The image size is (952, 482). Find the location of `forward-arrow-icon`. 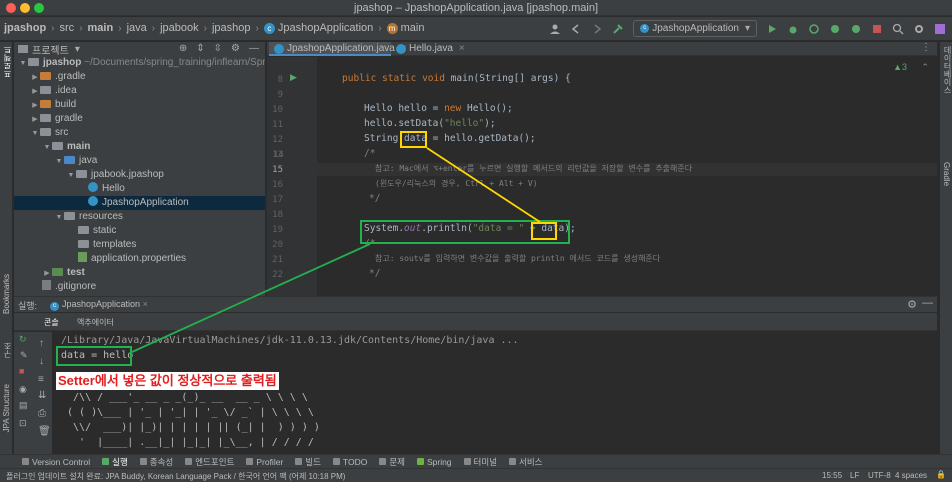

forward-arrow-icon is located at coordinates (597, 29).